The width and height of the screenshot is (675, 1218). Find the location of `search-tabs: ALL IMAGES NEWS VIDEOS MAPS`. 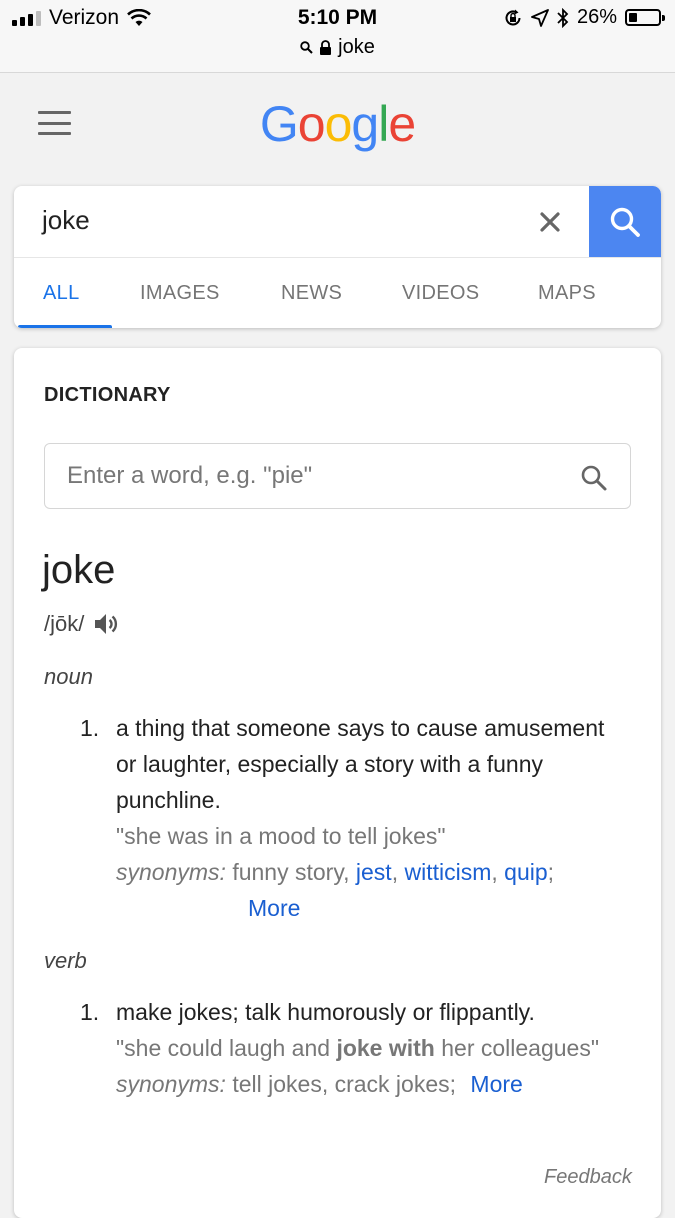

search-tabs: ALL IMAGES NEWS VIDEOS MAPS is located at coordinates (337, 292).